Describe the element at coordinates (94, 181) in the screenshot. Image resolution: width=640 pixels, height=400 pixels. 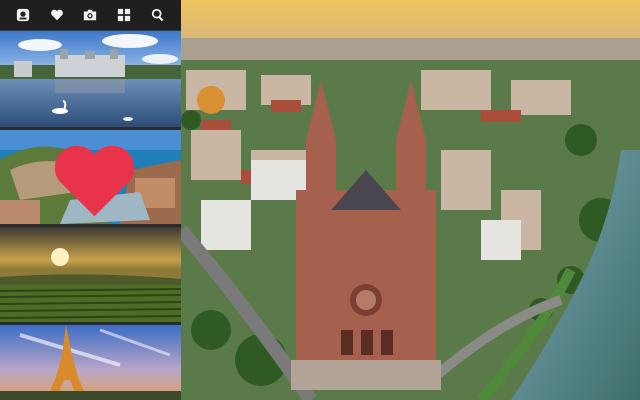
I see `favorite-heart-icon` at that location.